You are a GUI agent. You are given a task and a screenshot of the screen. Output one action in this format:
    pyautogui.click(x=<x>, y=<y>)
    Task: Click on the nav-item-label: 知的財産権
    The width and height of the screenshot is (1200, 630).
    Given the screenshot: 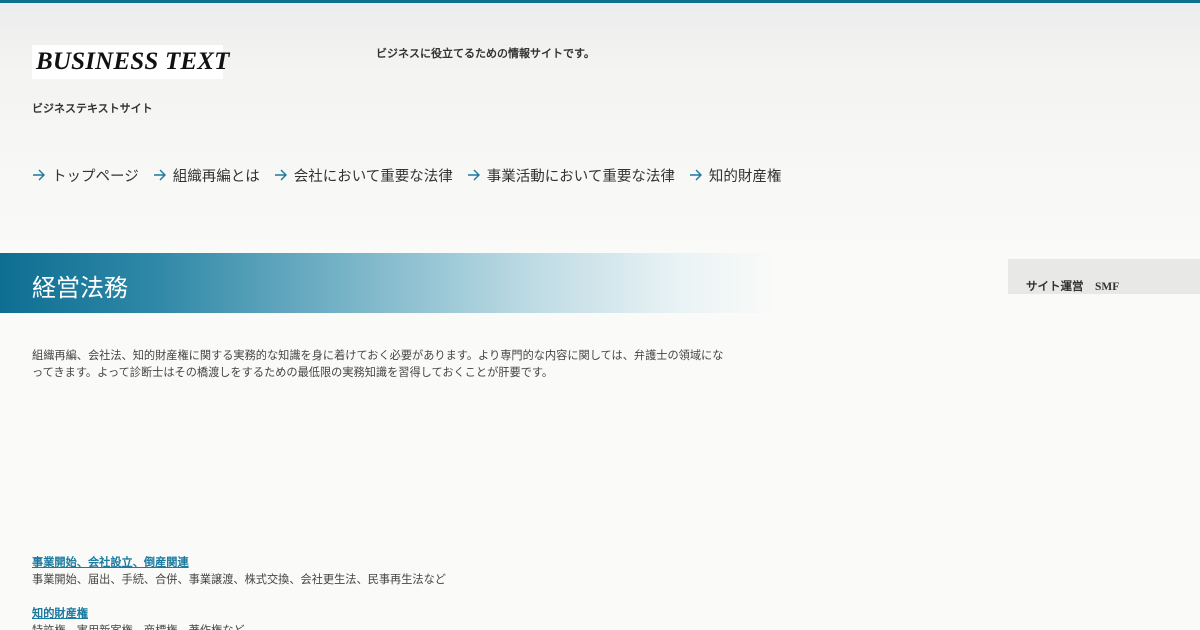 What is the action you would take?
    pyautogui.click(x=745, y=176)
    